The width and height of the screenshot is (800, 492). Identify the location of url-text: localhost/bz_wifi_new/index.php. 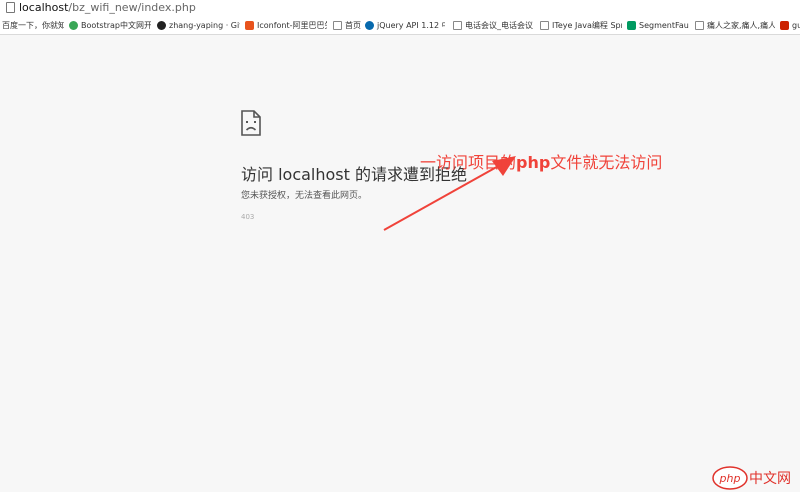
(107, 7).